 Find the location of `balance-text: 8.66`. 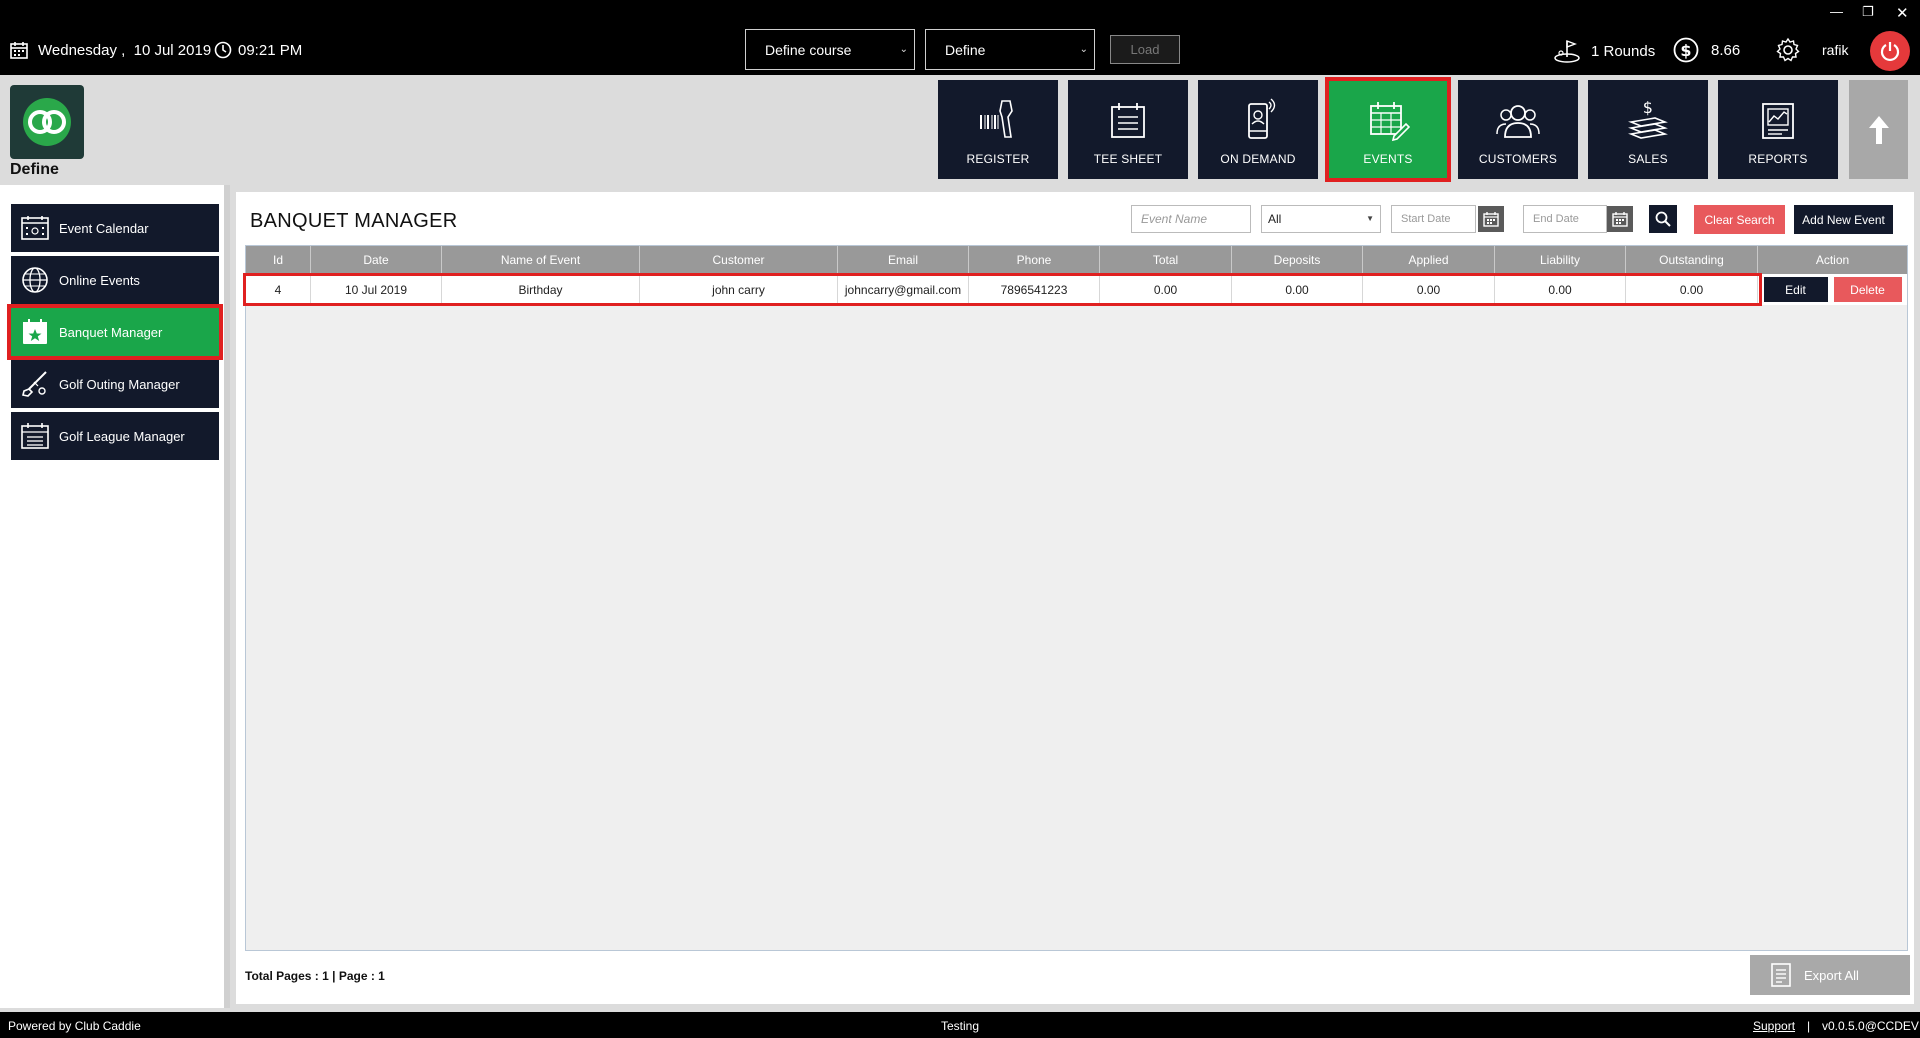

balance-text: 8.66 is located at coordinates (1726, 50).